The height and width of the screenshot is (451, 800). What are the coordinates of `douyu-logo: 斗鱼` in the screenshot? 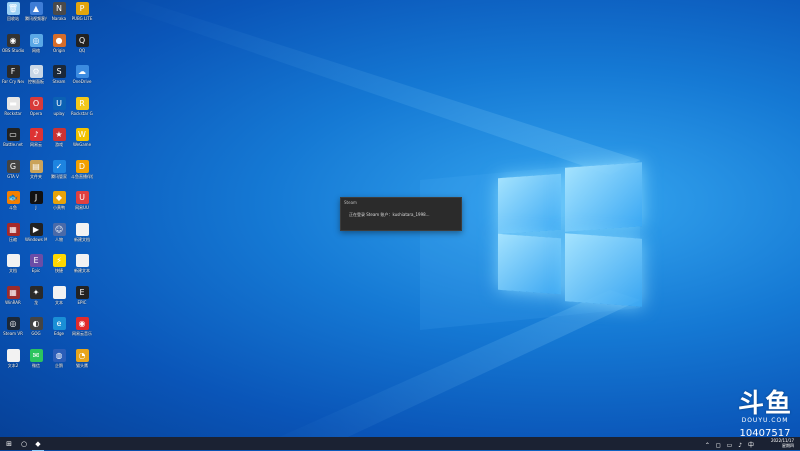 It's located at (764, 404).